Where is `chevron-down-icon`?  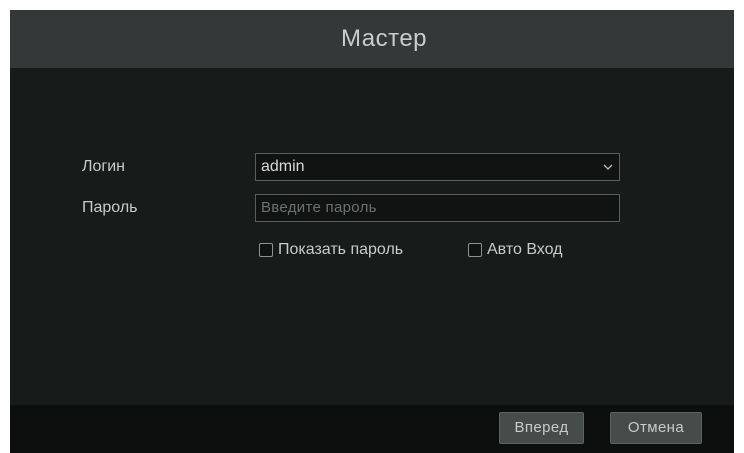 chevron-down-icon is located at coordinates (608, 167).